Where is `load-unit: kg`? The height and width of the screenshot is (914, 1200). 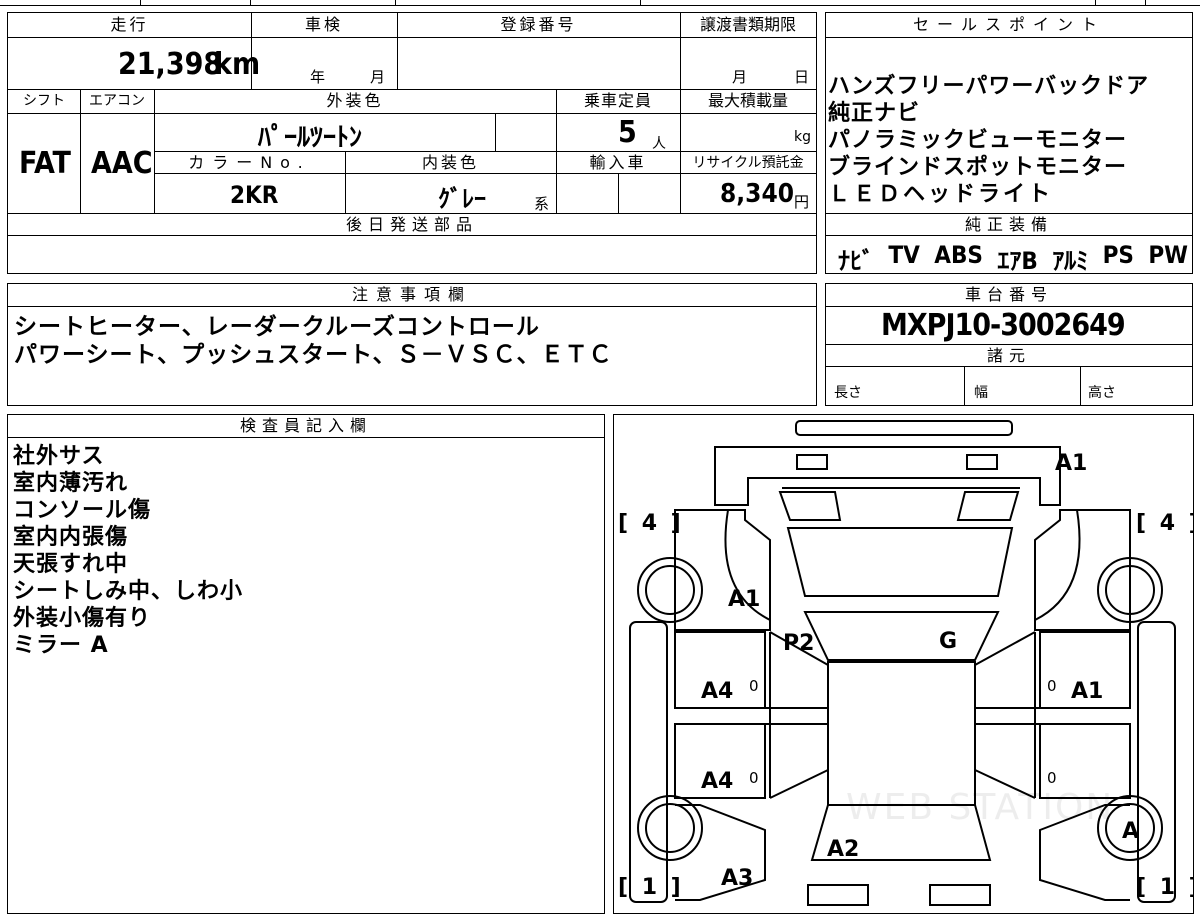 load-unit: kg is located at coordinates (802, 137).